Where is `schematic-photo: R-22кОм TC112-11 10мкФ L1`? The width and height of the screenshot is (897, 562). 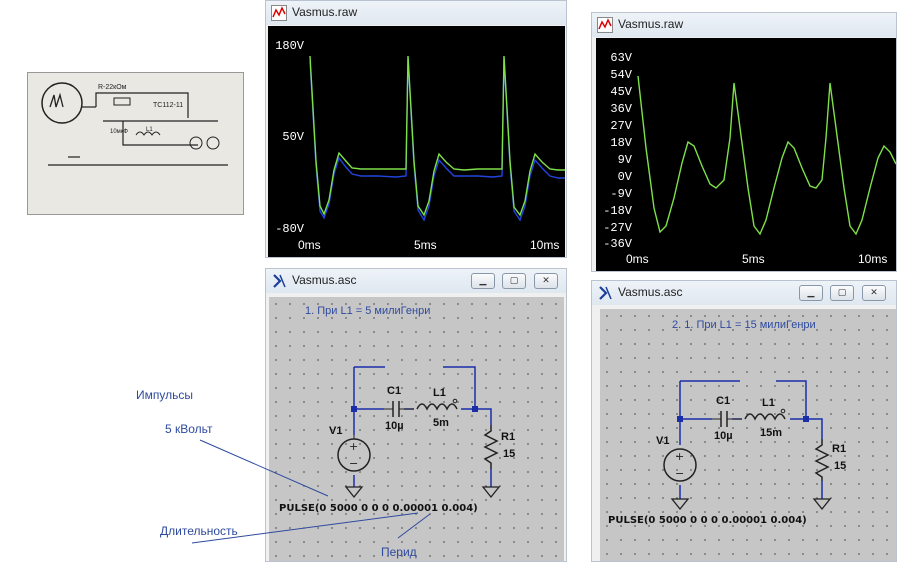 schematic-photo: R-22кОм TC112-11 10мкФ L1 is located at coordinates (135, 143).